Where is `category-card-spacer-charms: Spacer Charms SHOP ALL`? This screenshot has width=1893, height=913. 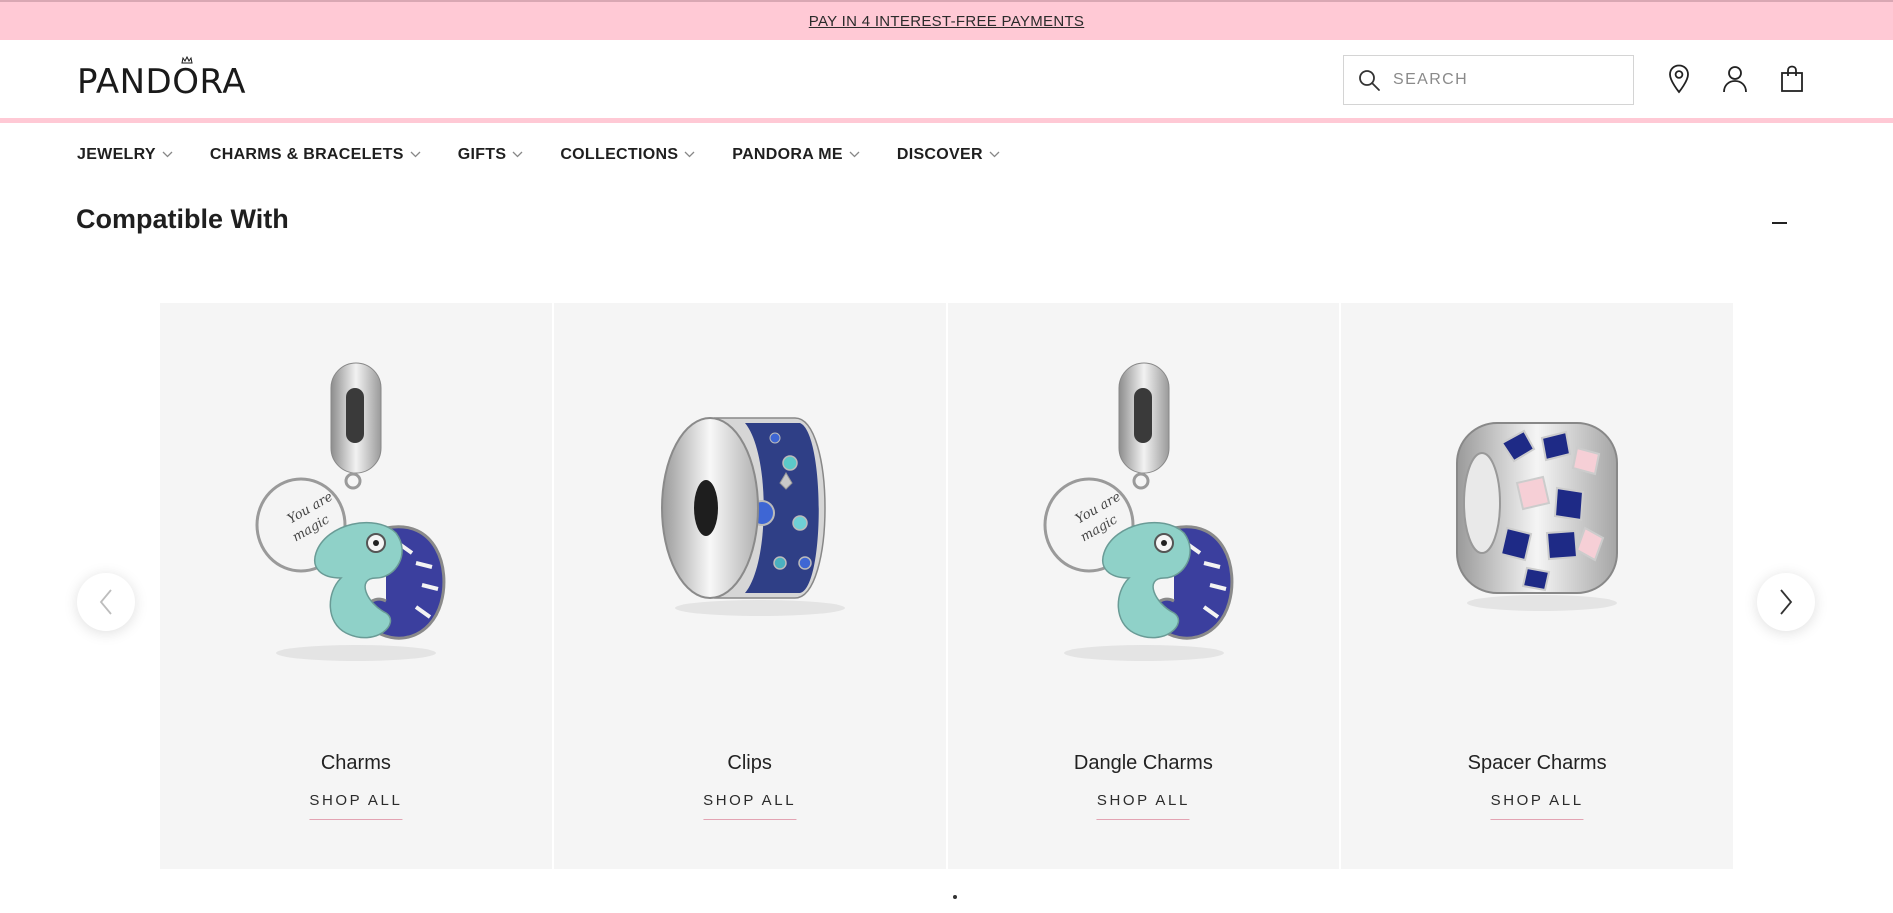
category-card-spacer-charms: Spacer Charms SHOP ALL is located at coordinates (1537, 586).